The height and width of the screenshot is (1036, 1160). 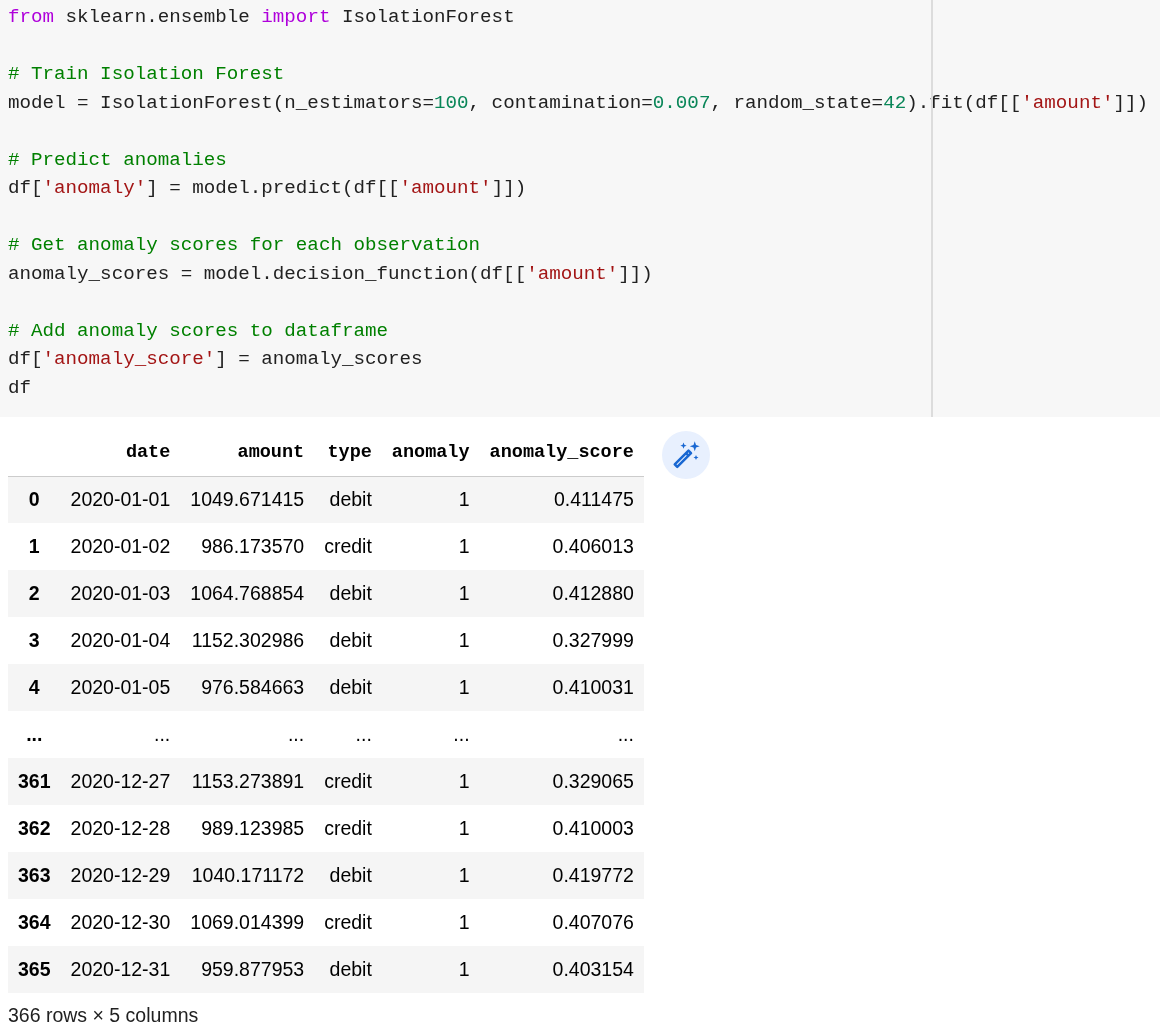 I want to click on table-cell: 0.406013, so click(x=561, y=546).